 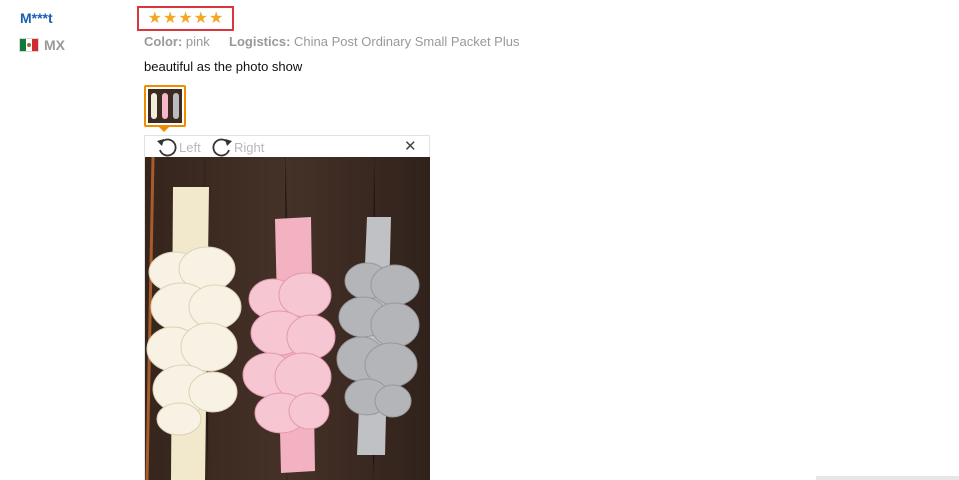 I want to click on country-code: MX, so click(x=54, y=45).